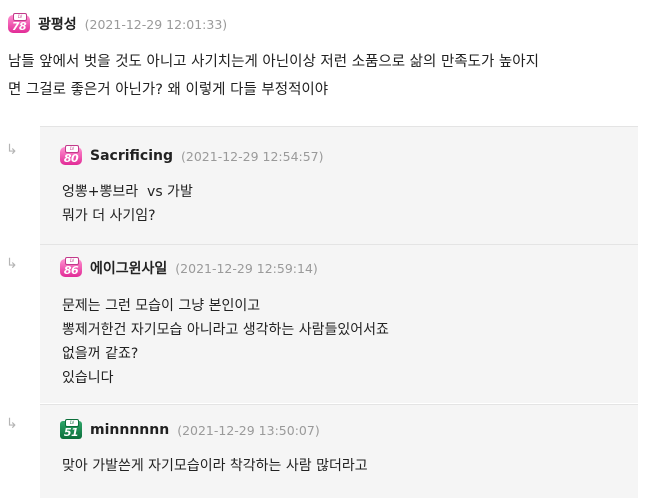 This screenshot has height=498, width=647. I want to click on reply-line: 뽕제거한건 자기모습 아니라고 생각하는 사람들있어서죠, so click(225, 330).